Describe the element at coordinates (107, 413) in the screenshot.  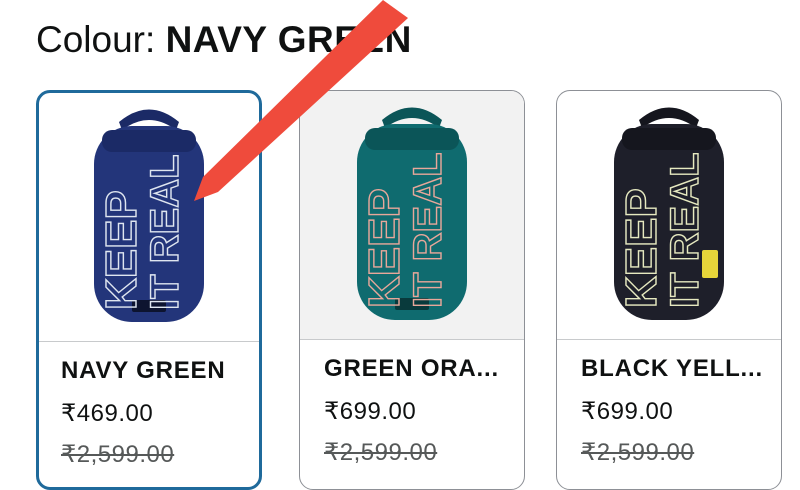
I see `variant-price: ₹469.00` at that location.